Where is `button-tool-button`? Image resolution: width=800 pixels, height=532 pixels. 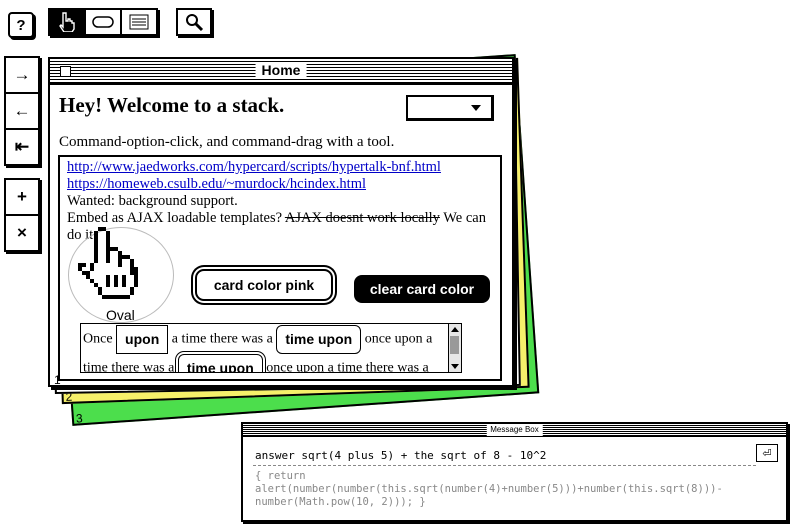
button-tool-button is located at coordinates (104, 22).